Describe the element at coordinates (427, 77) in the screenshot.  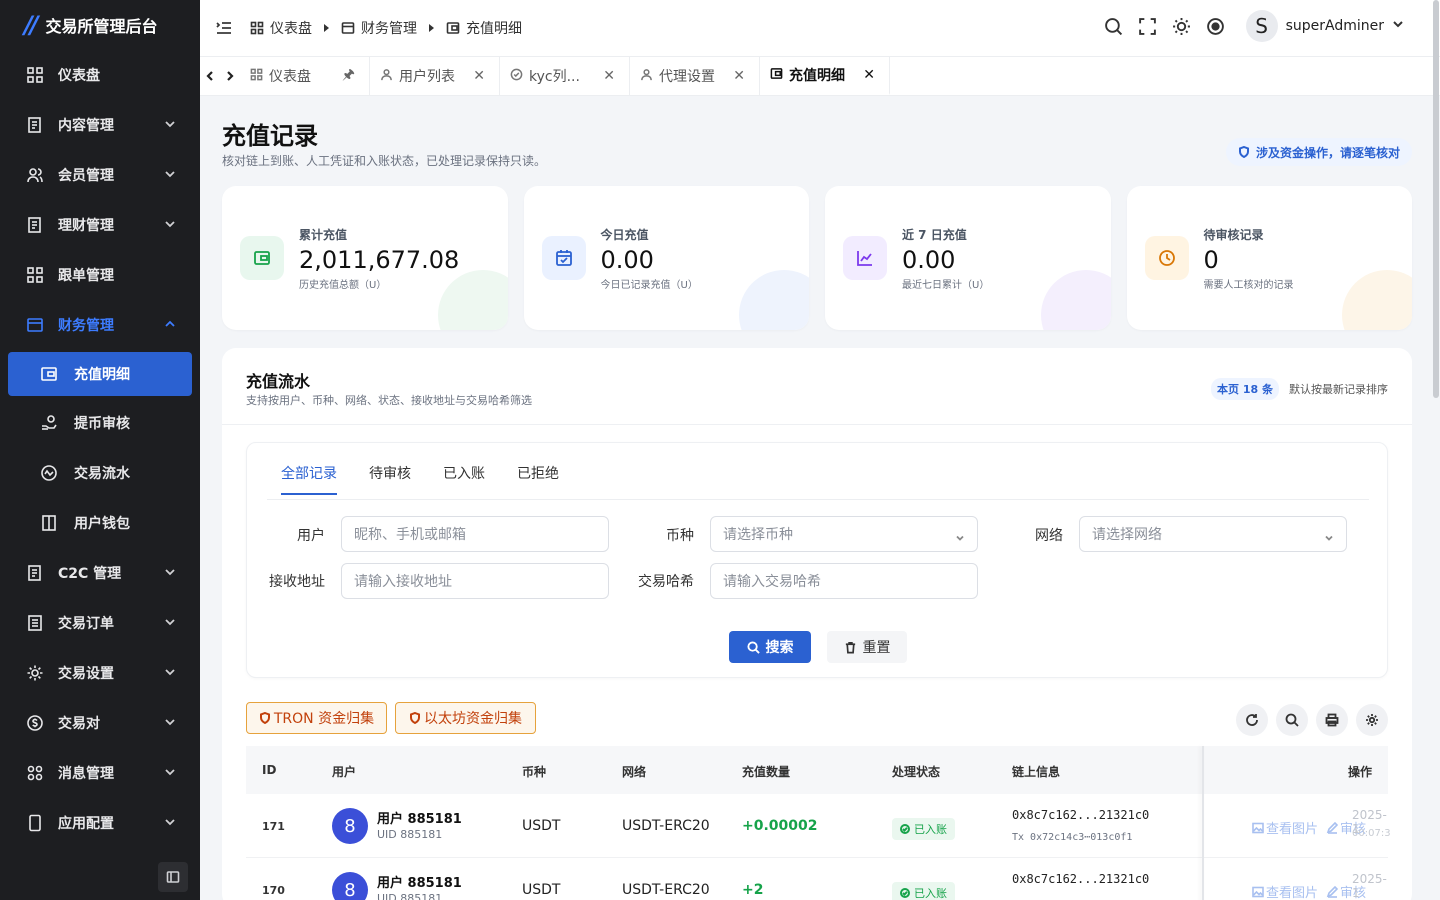
I see `tab-label: 用户列表` at that location.